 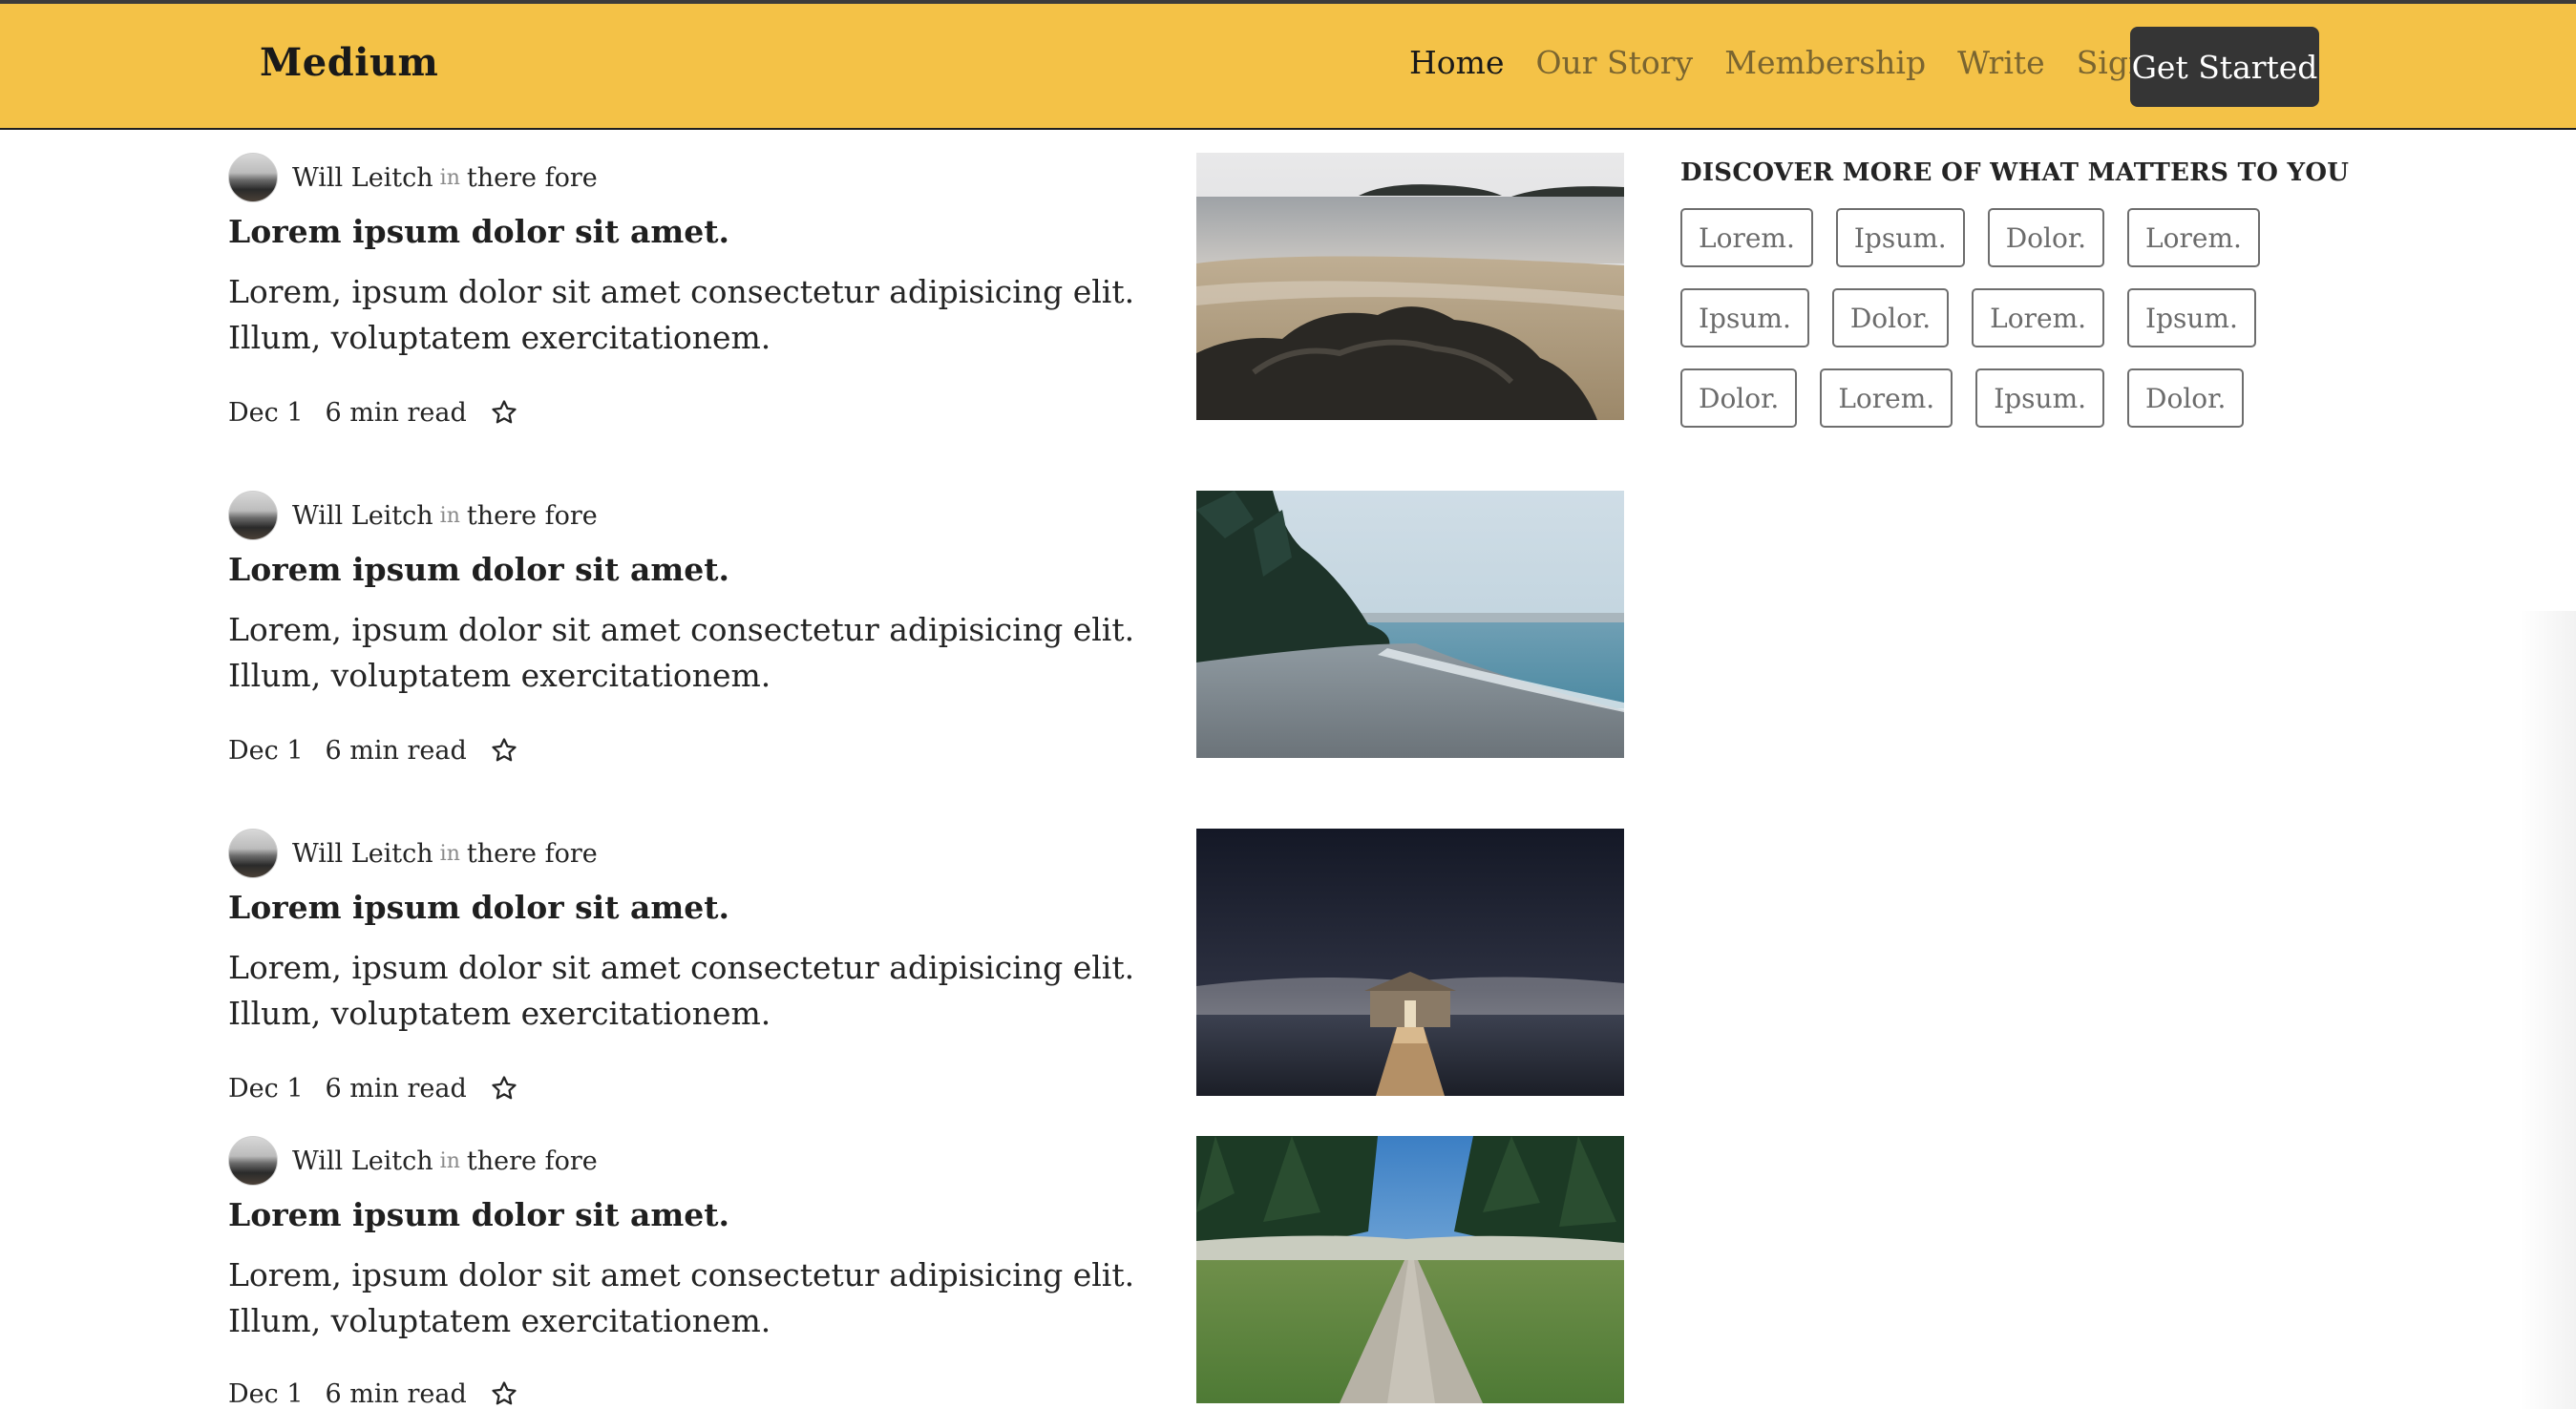 What do you see at coordinates (1614, 63) in the screenshot?
I see `nav-our-story: Our Story` at bounding box center [1614, 63].